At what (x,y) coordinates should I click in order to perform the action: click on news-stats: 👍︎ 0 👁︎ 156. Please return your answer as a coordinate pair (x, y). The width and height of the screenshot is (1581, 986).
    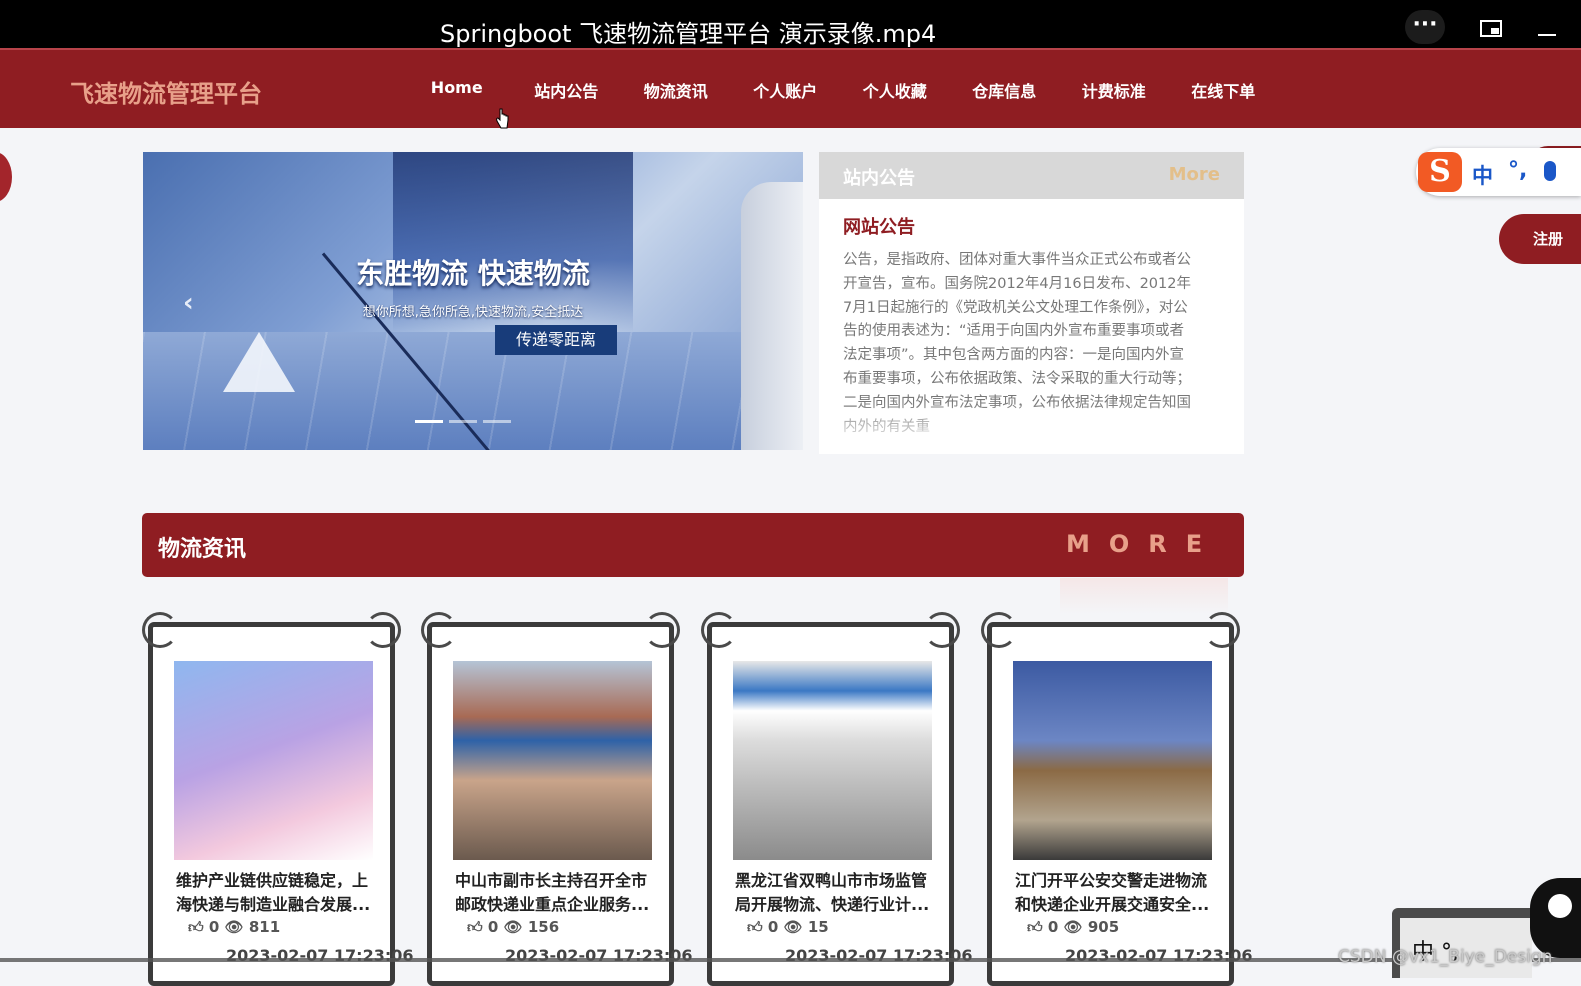
    Looking at the image, I should click on (513, 927).